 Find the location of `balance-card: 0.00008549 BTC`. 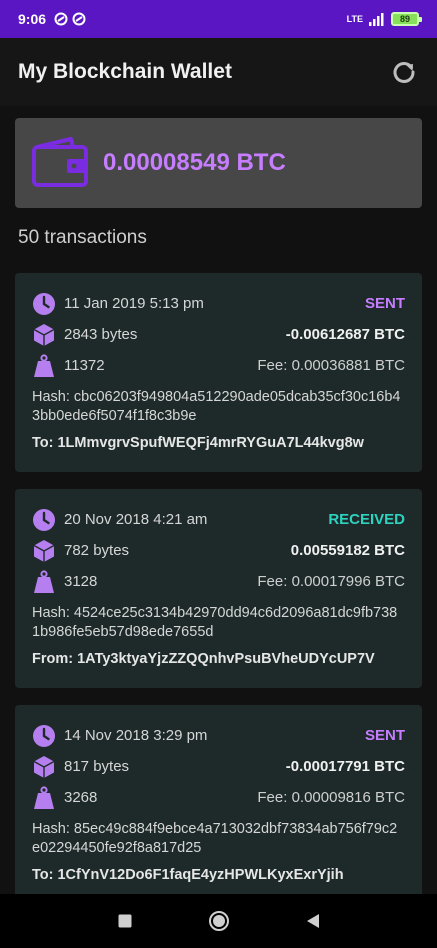

balance-card: 0.00008549 BTC is located at coordinates (218, 163).